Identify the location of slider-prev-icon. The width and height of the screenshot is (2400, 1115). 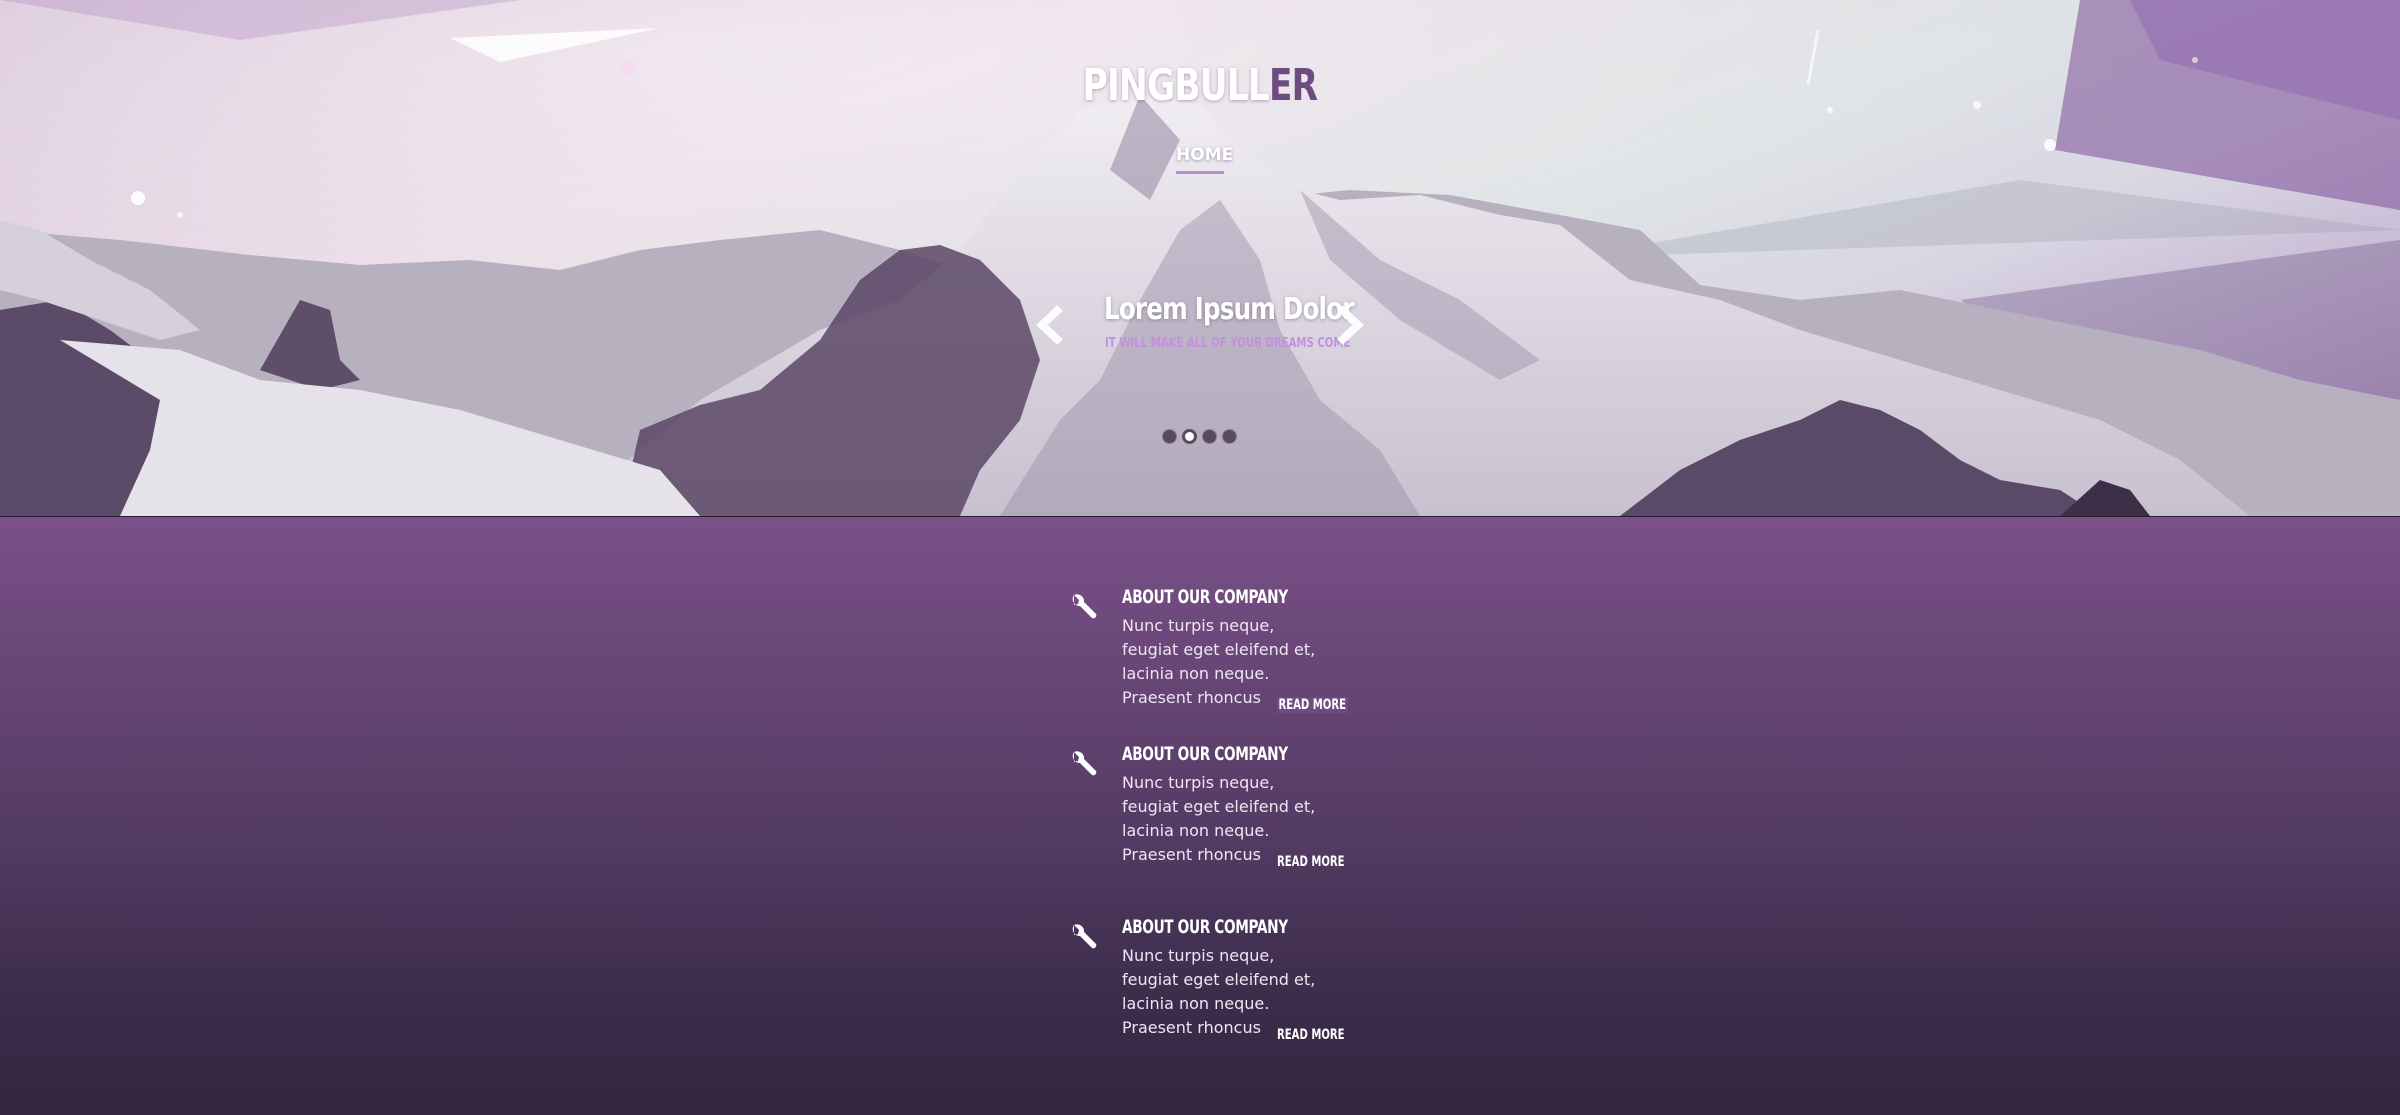
(1051, 325).